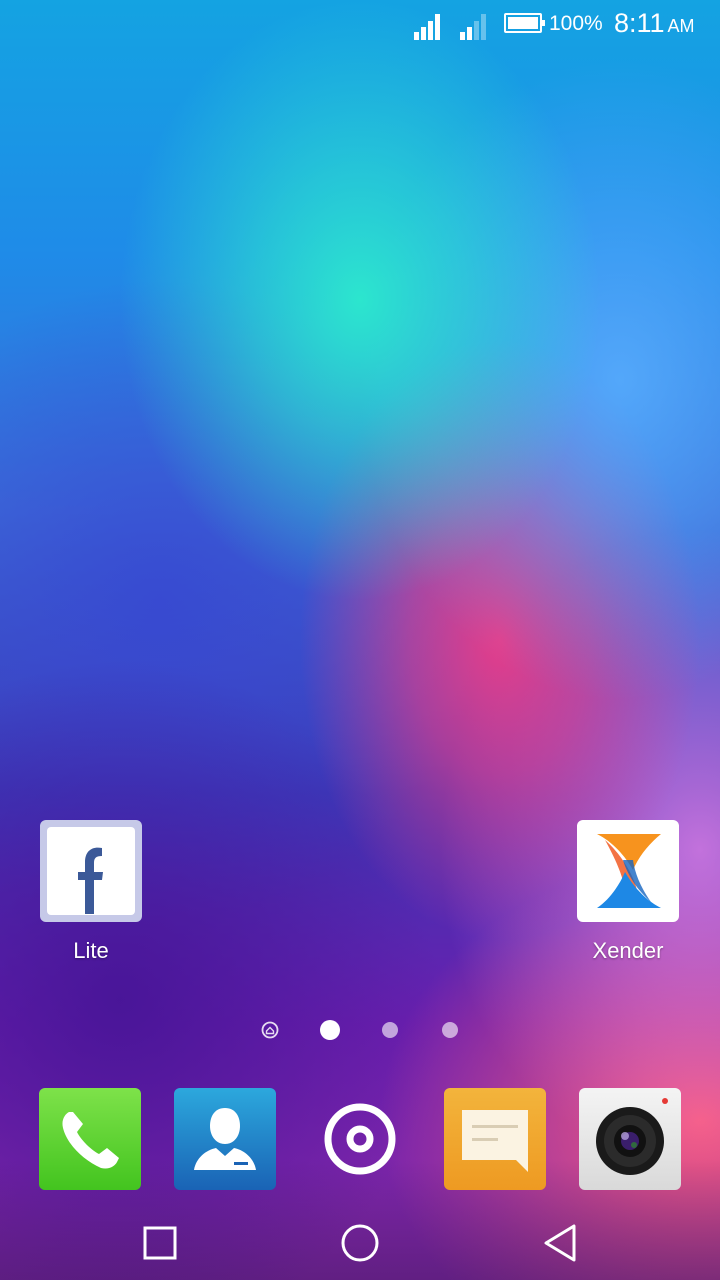  Describe the element at coordinates (495, 1139) in the screenshot. I see `messages-icon` at that location.